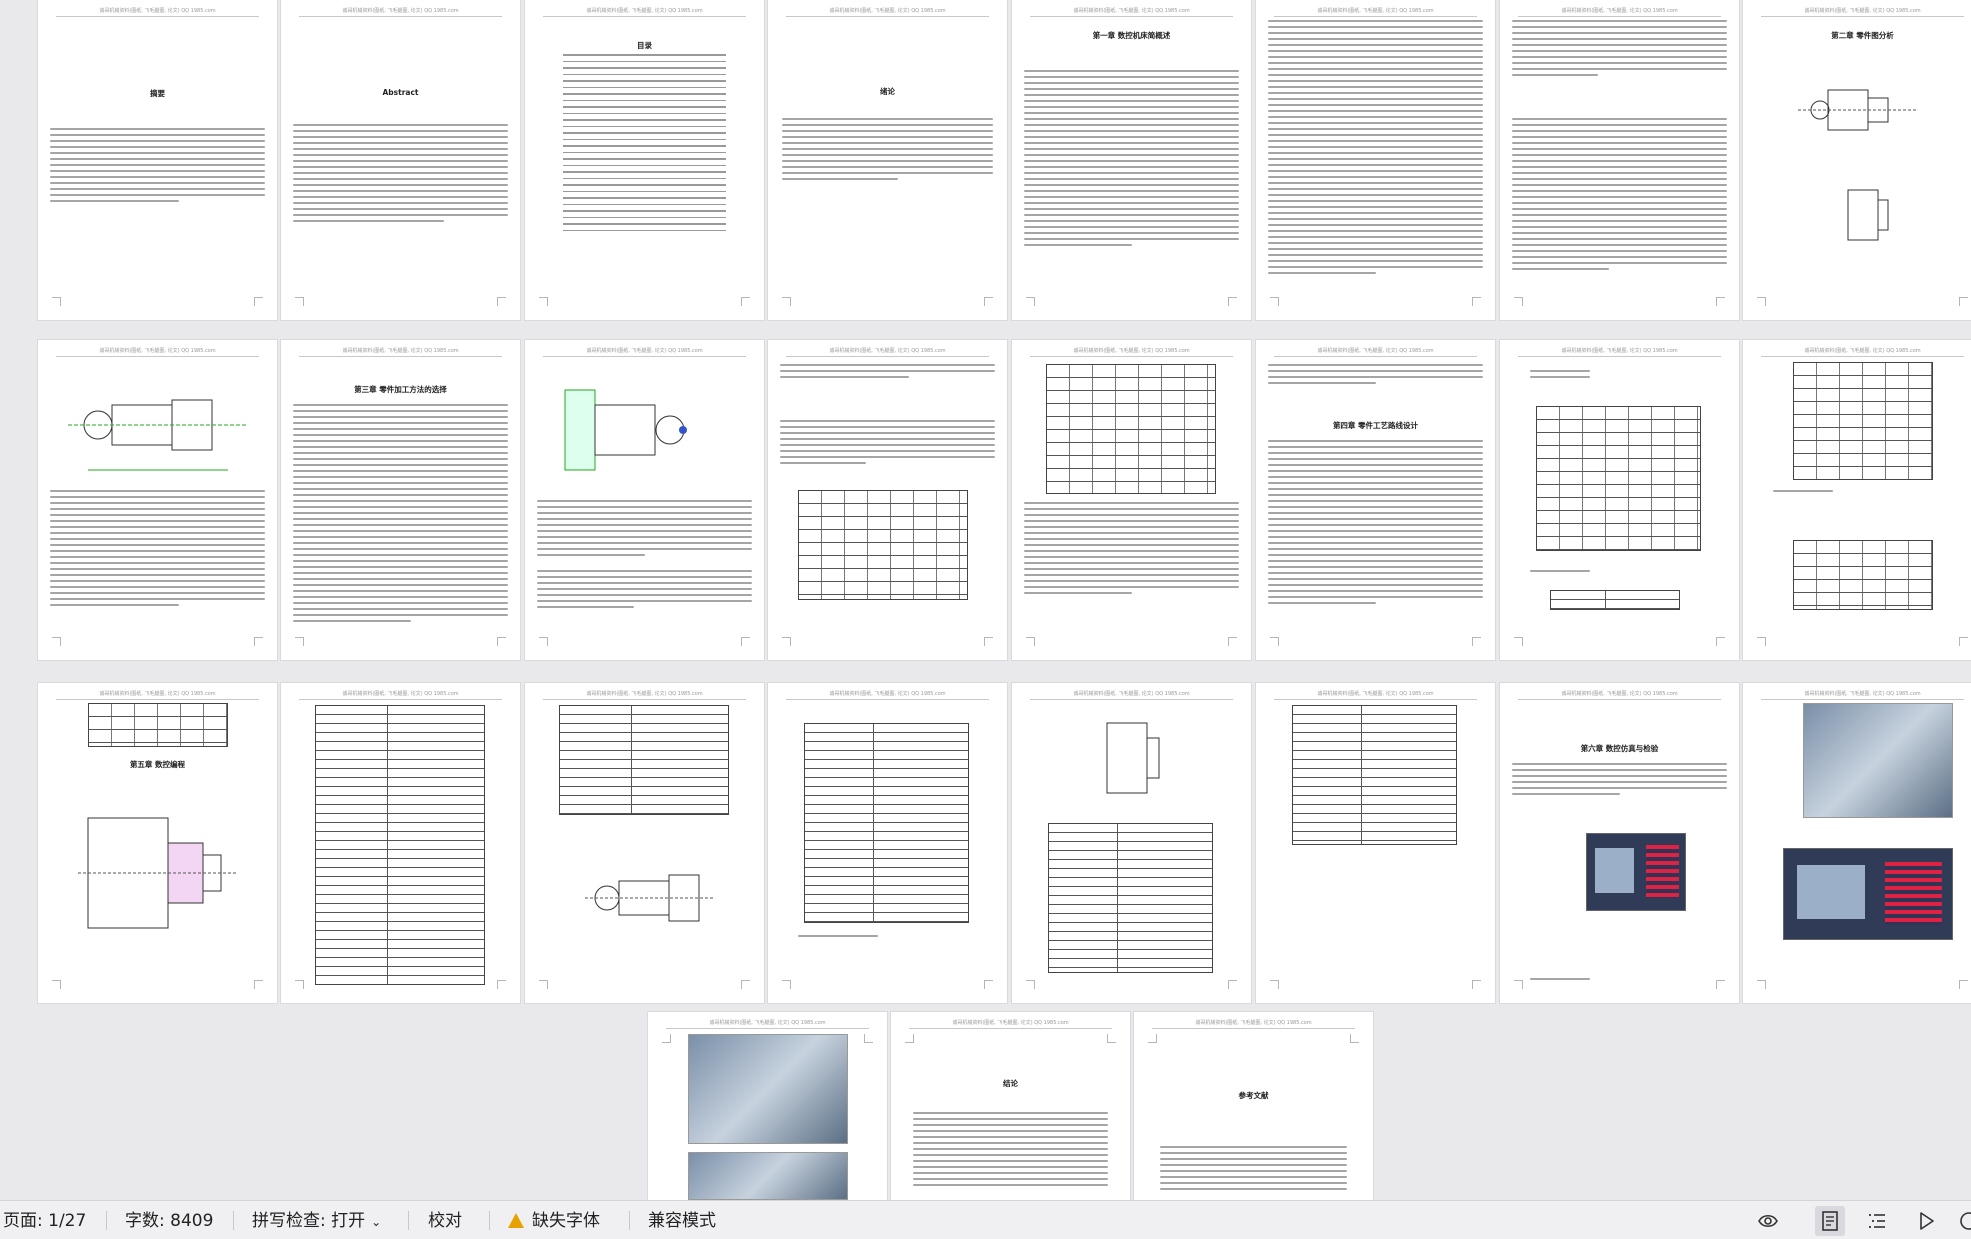  What do you see at coordinates (400, 92) in the screenshot?
I see `page-heading: Abstract` at bounding box center [400, 92].